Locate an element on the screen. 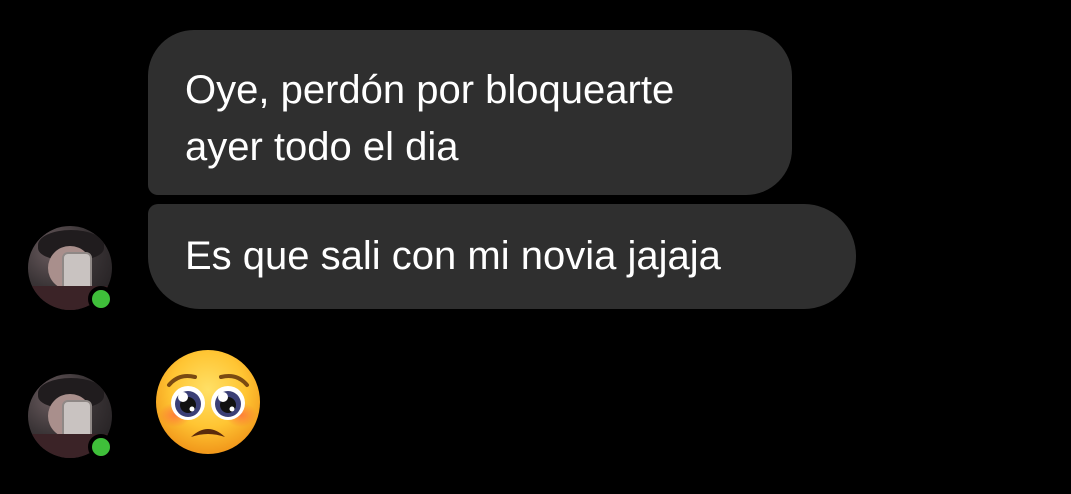 Image resolution: width=1071 pixels, height=494 pixels. message-bubble: Es que sali con mi novia jajaja is located at coordinates (502, 256).